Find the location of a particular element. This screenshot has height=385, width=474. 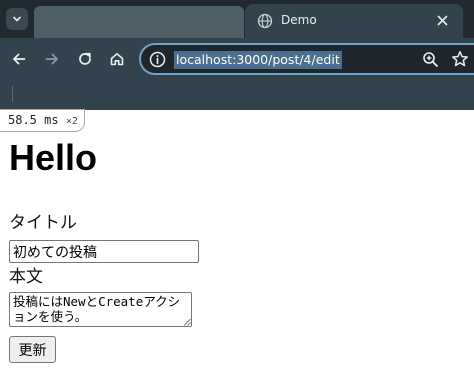

zoom-icon is located at coordinates (430, 59).